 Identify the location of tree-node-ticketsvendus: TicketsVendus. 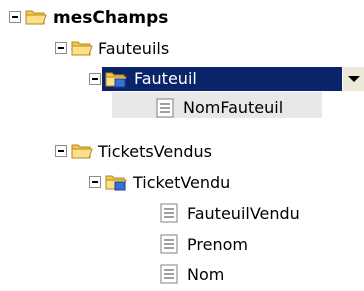
(155, 152).